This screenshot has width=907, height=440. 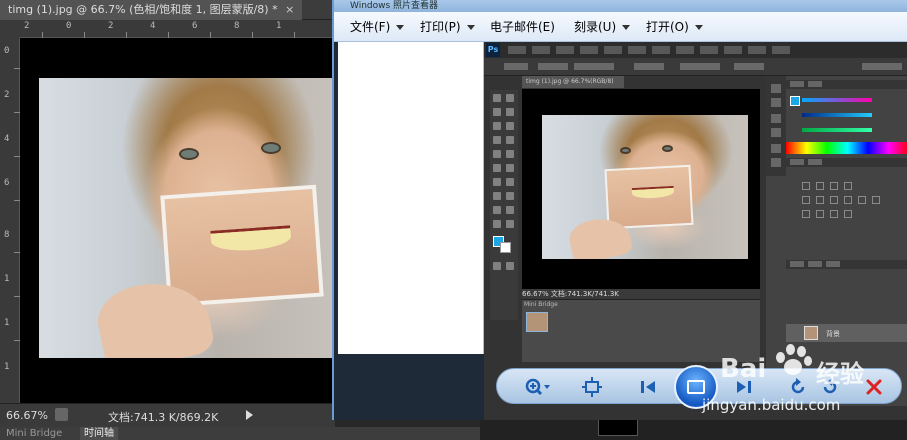 I want to click on inner-doc-tab: timg (1).jpg @ 66.7%(RGB/8), so click(x=573, y=82).